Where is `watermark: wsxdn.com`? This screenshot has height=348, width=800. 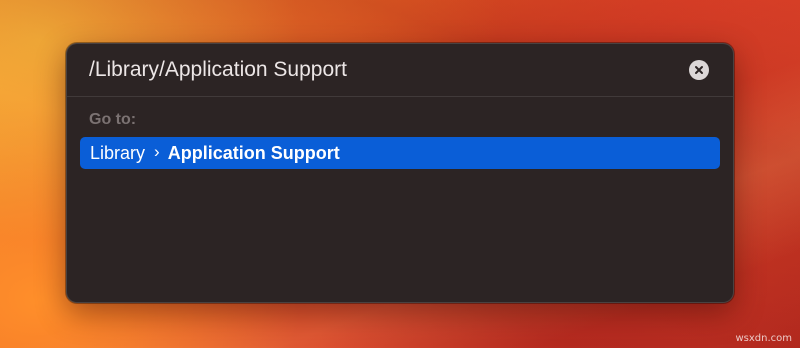
watermark: wsxdn.com is located at coordinates (763, 338).